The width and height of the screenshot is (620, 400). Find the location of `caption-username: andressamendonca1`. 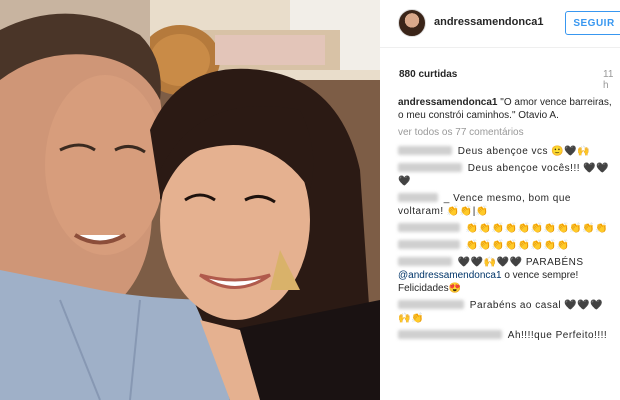

caption-username: andressamendonca1 is located at coordinates (448, 102).